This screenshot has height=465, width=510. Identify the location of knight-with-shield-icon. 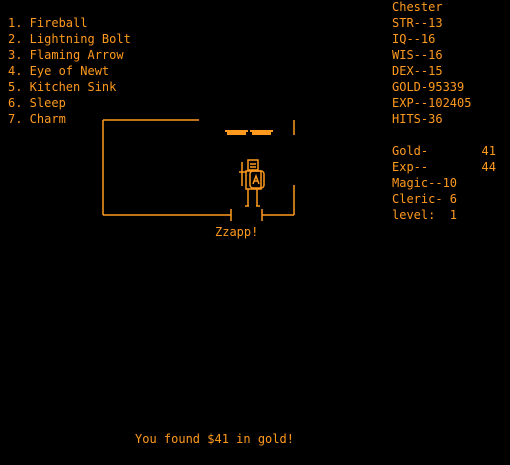
(252, 183).